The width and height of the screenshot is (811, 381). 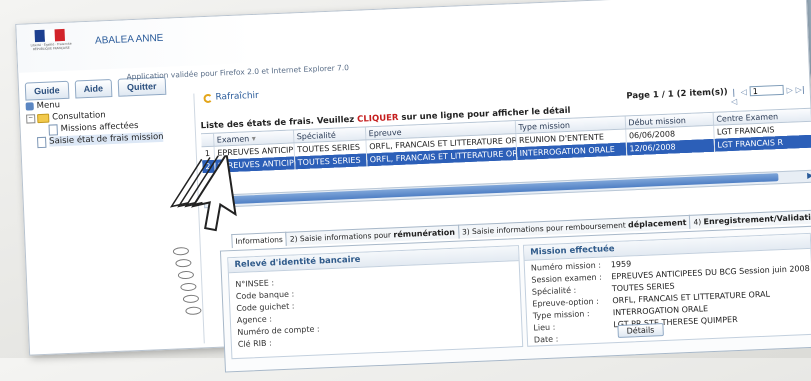 I want to click on horizontal-scrollbar: ▶, so click(x=507, y=189).